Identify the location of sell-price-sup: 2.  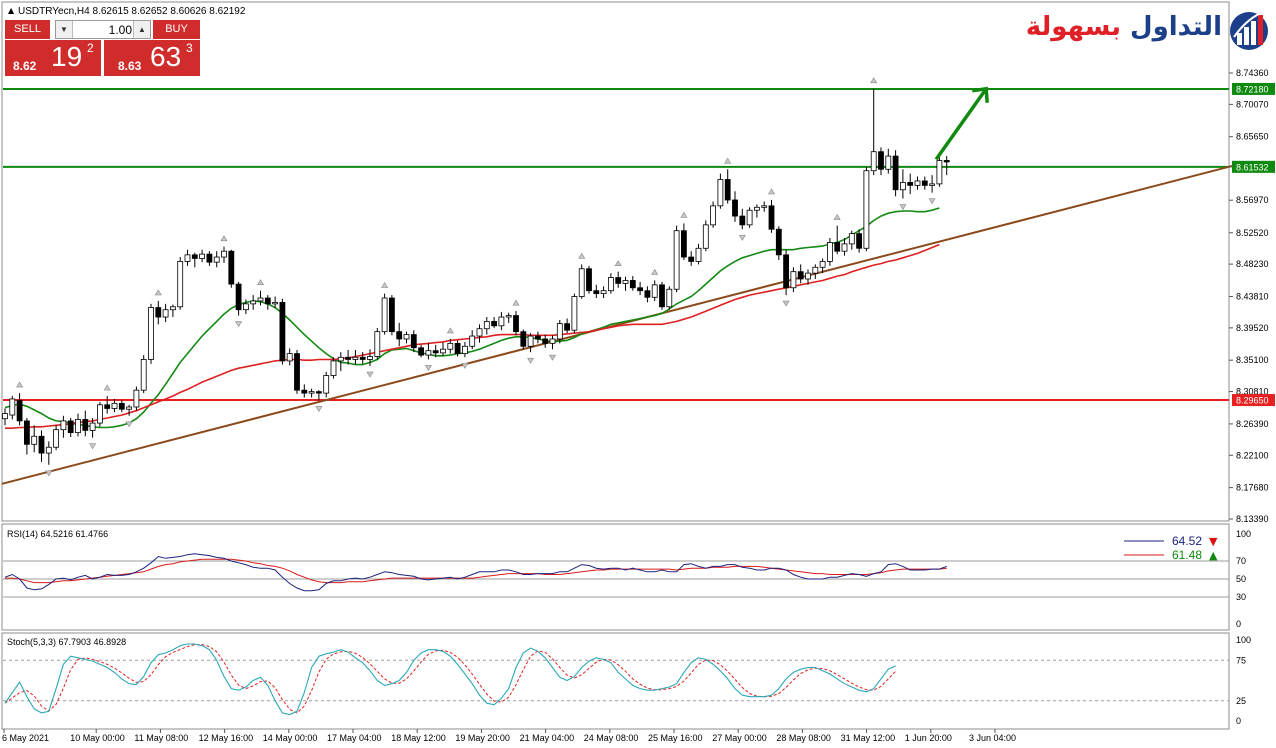
(90, 48).